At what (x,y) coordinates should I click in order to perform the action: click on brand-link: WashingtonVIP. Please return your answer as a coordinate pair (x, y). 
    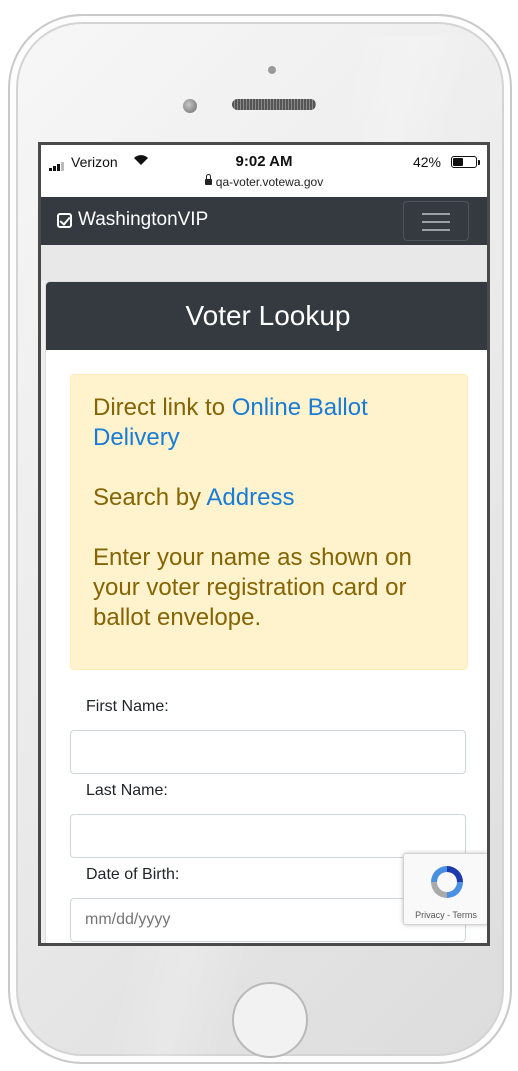
    Looking at the image, I should click on (132, 220).